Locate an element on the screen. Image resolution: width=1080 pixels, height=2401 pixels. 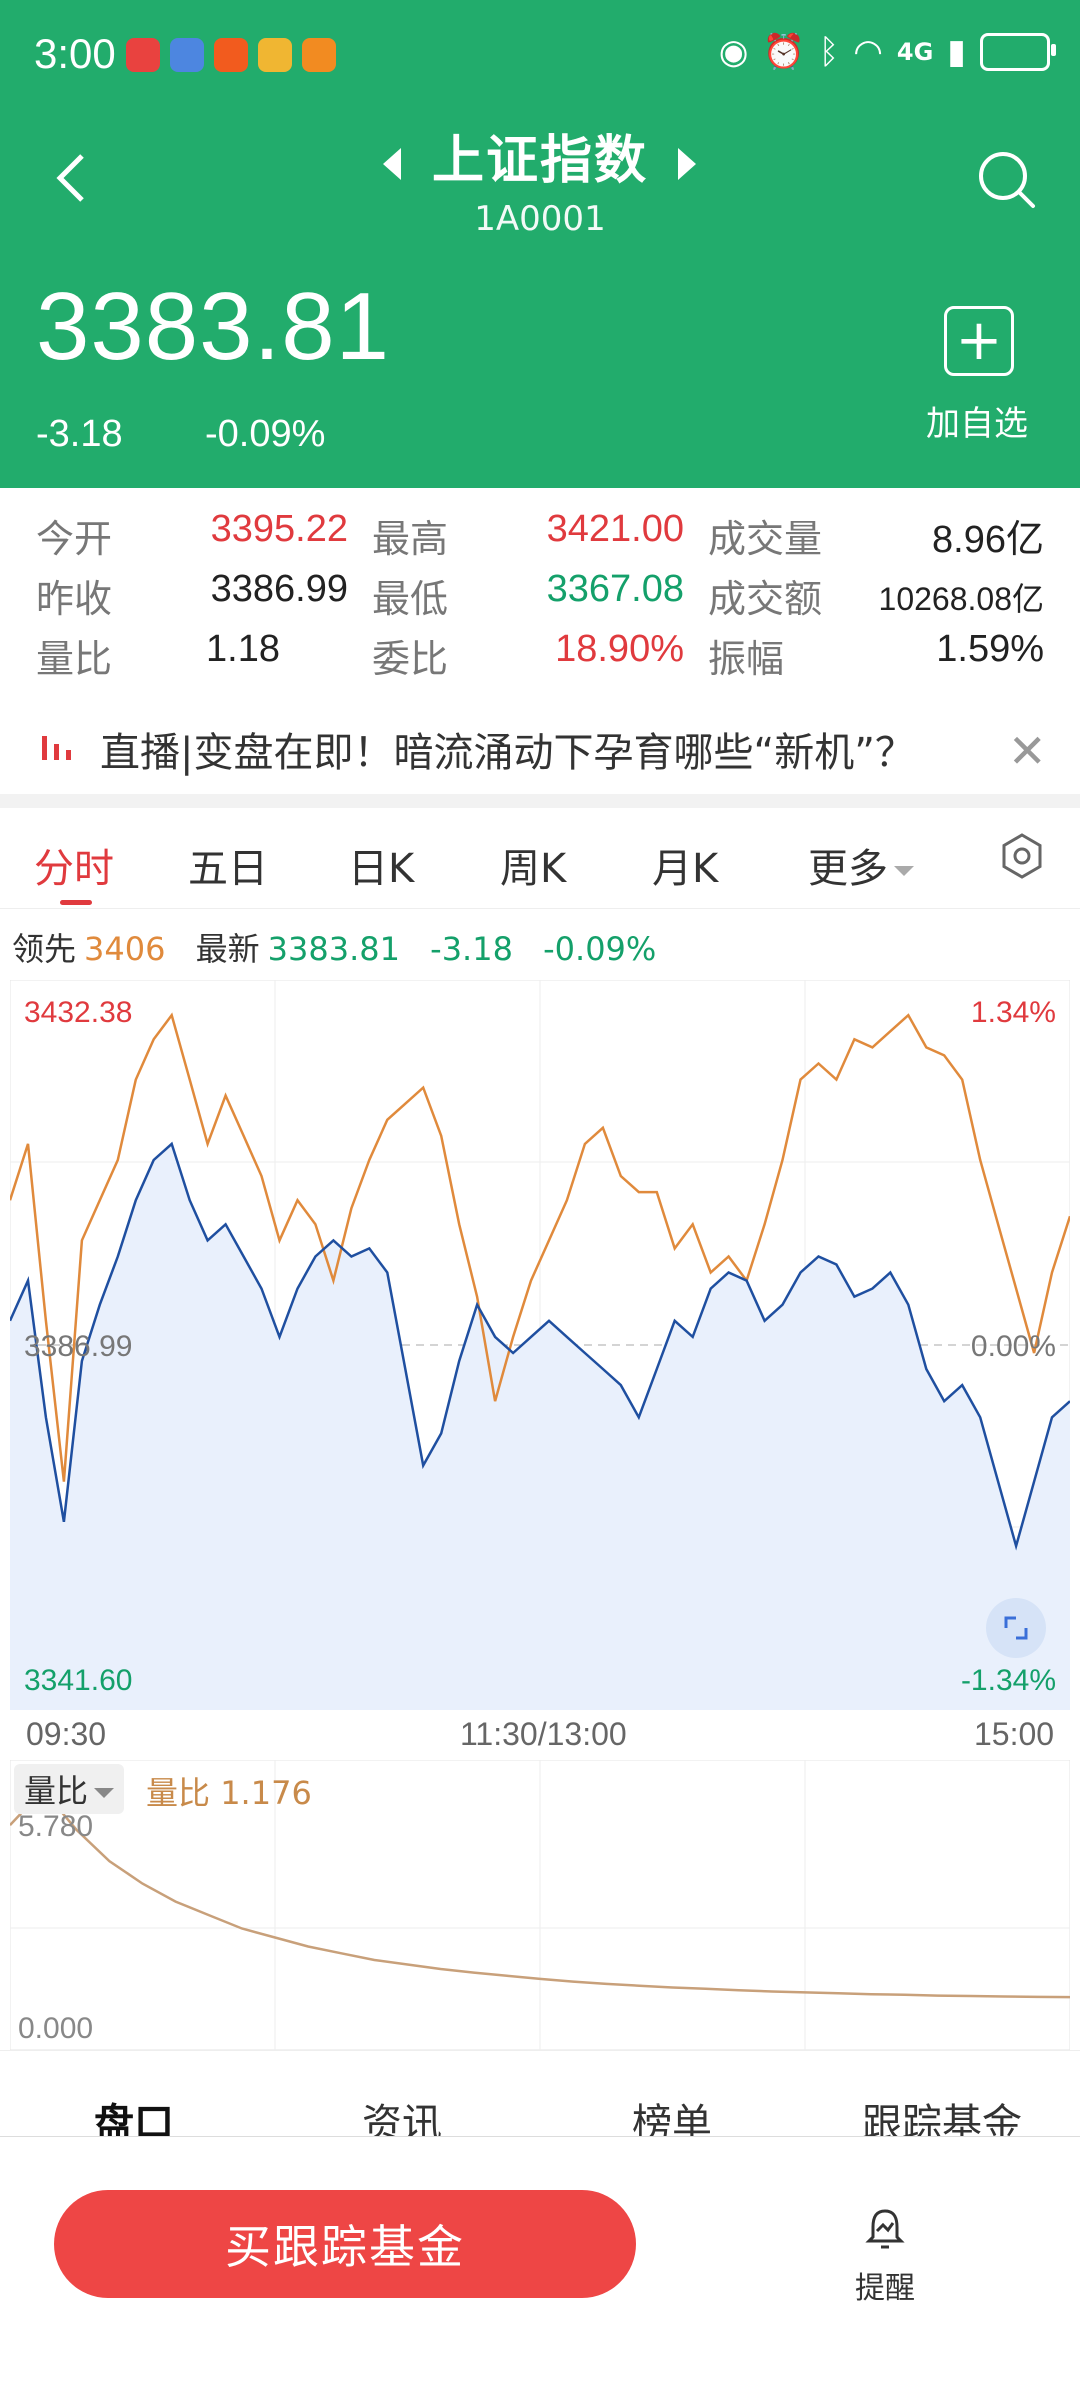
latest-change: -3.18 is located at coordinates (471, 949).